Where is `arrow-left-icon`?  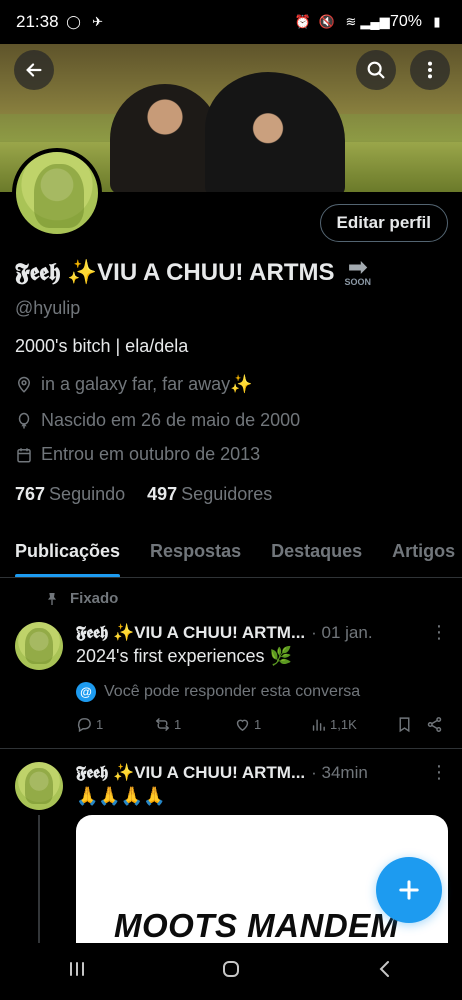
arrow-left-icon is located at coordinates (34, 70).